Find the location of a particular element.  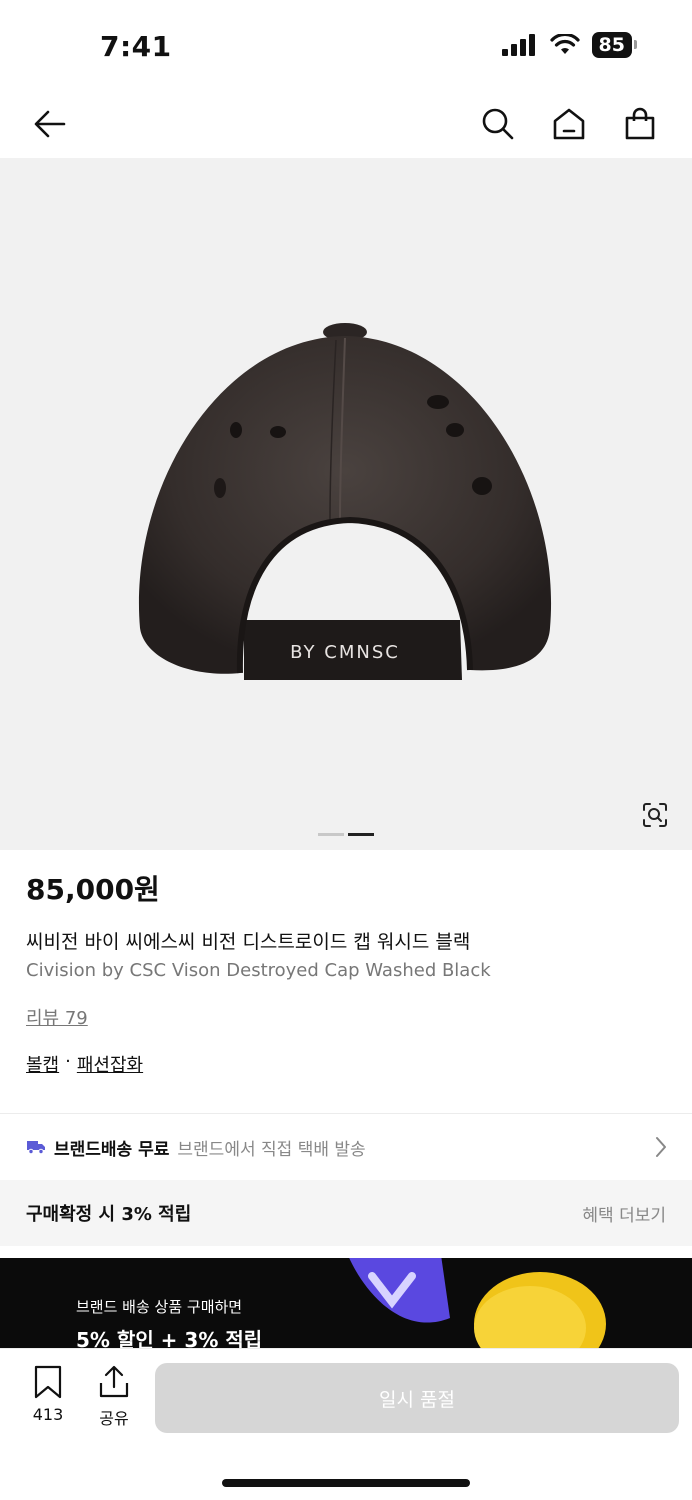

carousel-indicator is located at coordinates (346, 834).